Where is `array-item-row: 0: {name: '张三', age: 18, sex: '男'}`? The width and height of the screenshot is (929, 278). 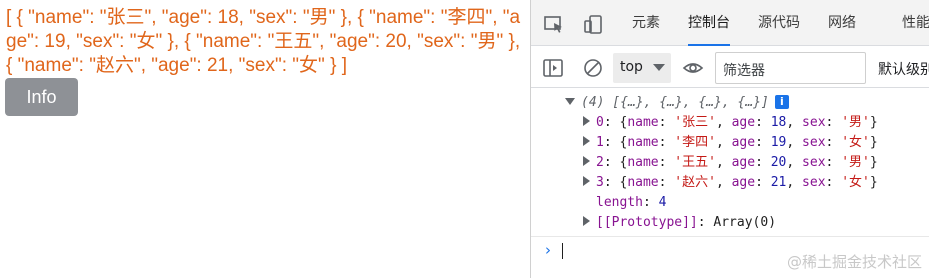 array-item-row: 0: {name: '张三', age: 18, sex: '男'} is located at coordinates (730, 123).